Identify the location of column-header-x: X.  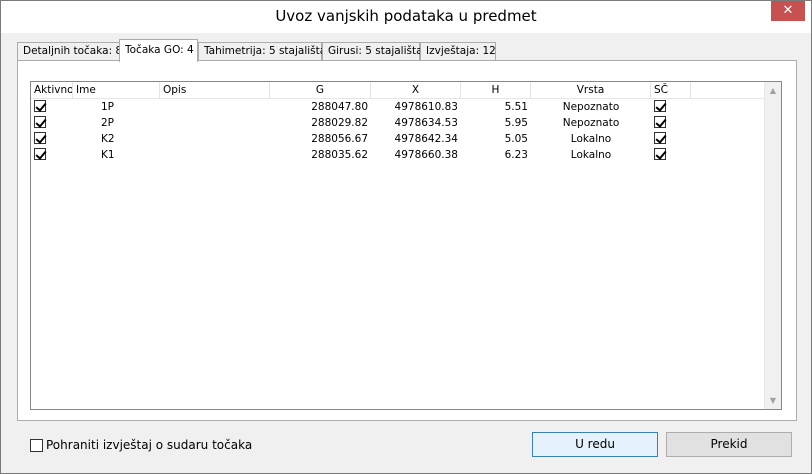
(416, 90).